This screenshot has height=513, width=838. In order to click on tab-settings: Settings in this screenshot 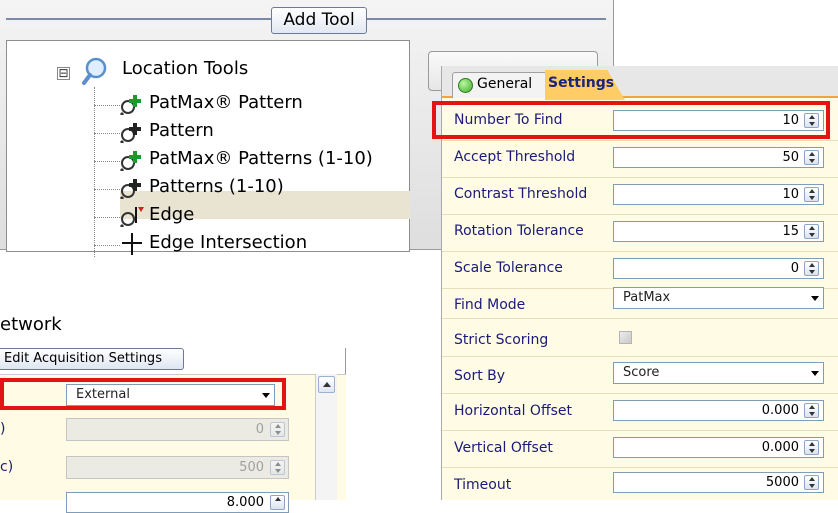, I will do `click(585, 85)`.